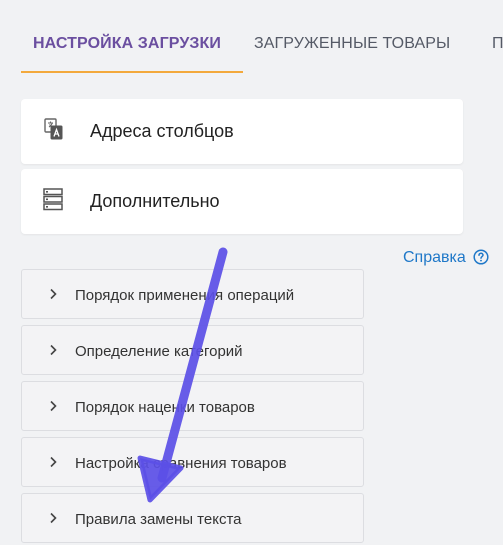 The width and height of the screenshot is (503, 545). What do you see at coordinates (158, 519) in the screenshot?
I see `accordion-label: Правила замены текста` at bounding box center [158, 519].